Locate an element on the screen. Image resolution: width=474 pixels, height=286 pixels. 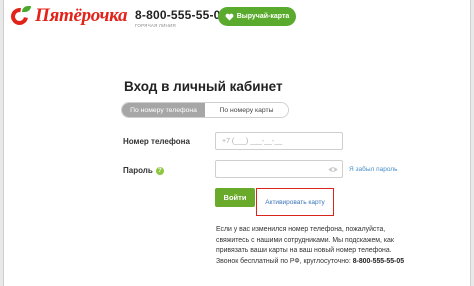
logo-icon is located at coordinates (19, 16).